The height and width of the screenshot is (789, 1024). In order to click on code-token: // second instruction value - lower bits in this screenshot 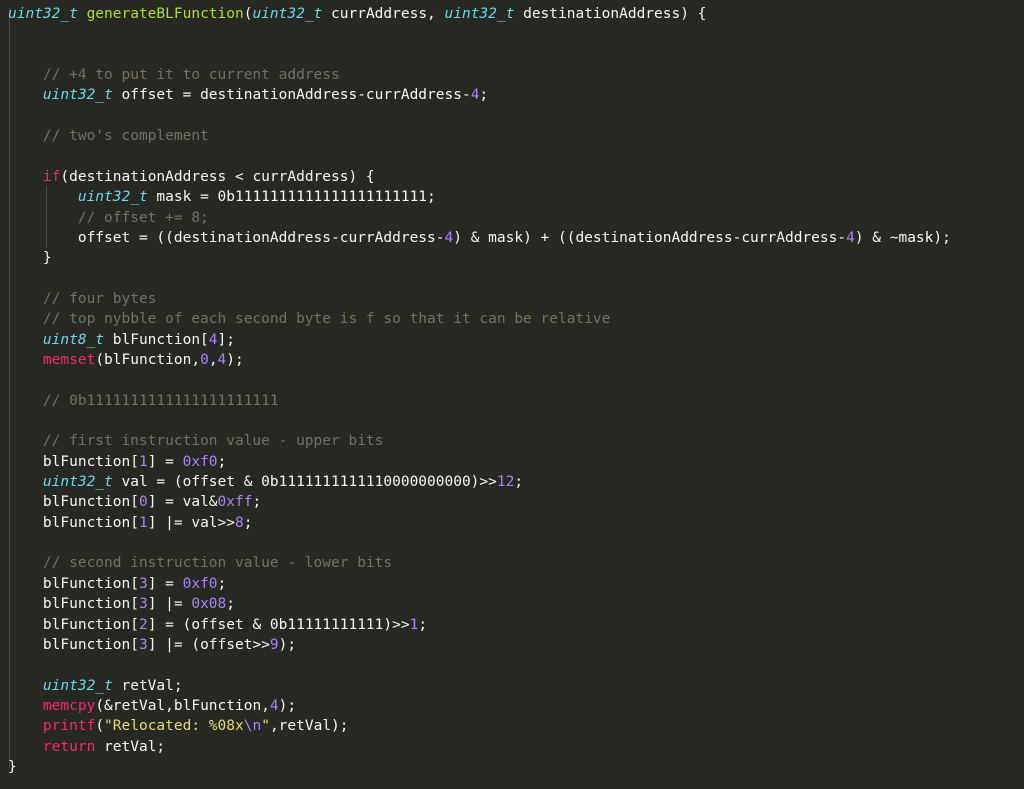, I will do `click(200, 563)`.